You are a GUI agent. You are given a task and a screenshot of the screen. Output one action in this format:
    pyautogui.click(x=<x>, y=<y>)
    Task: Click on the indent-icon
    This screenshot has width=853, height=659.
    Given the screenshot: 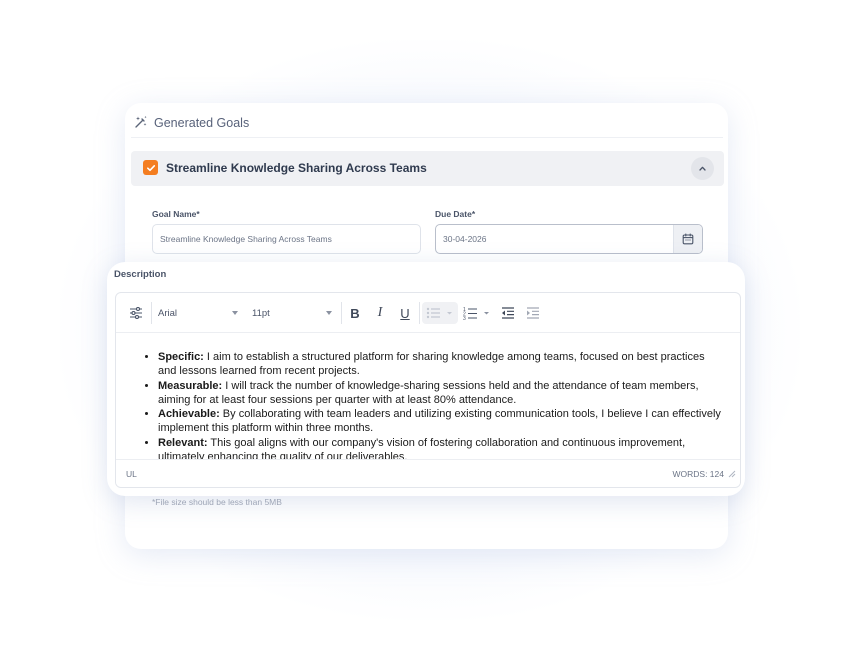 What is the action you would take?
    pyautogui.click(x=533, y=313)
    